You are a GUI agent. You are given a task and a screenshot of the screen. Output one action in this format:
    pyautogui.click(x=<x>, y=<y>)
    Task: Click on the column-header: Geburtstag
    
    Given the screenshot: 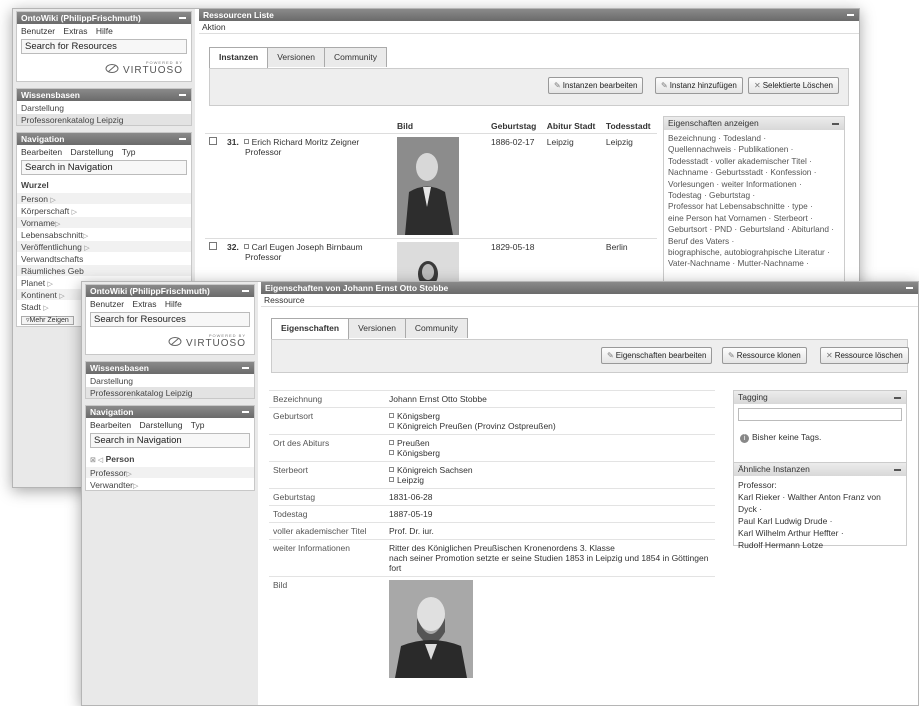 What is the action you would take?
    pyautogui.click(x=515, y=126)
    